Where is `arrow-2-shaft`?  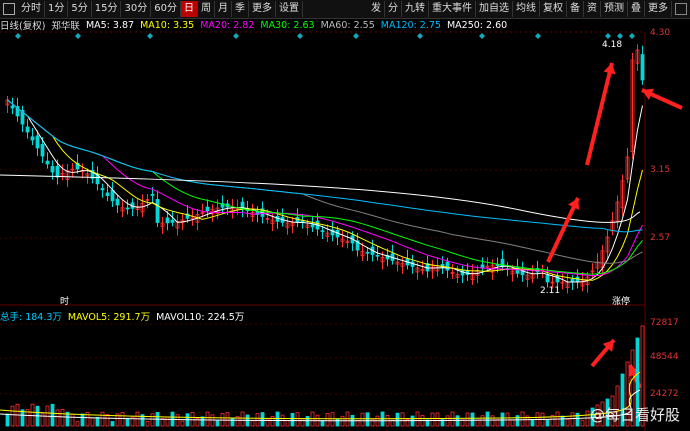 arrow-2-shaft is located at coordinates (599, 114).